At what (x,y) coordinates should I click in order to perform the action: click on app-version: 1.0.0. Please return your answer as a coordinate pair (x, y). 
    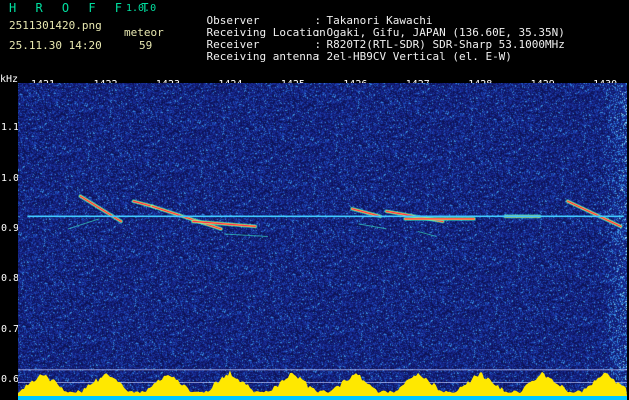
    Looking at the image, I should click on (141, 8).